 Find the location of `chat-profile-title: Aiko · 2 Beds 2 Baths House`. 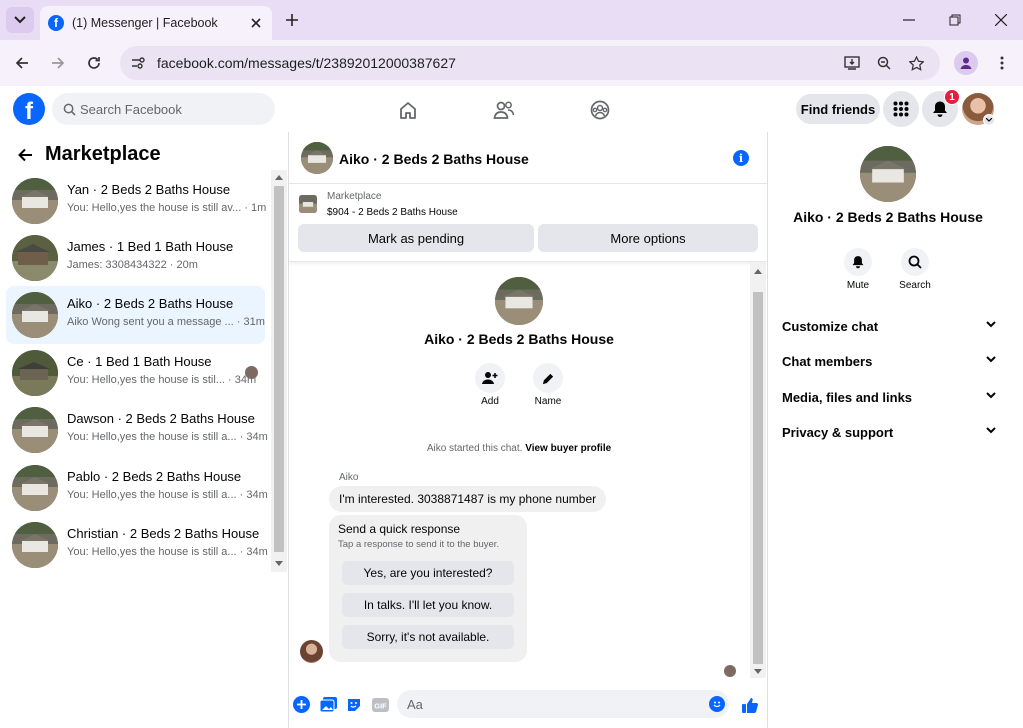

chat-profile-title: Aiko · 2 Beds 2 Baths House is located at coordinates (519, 339).